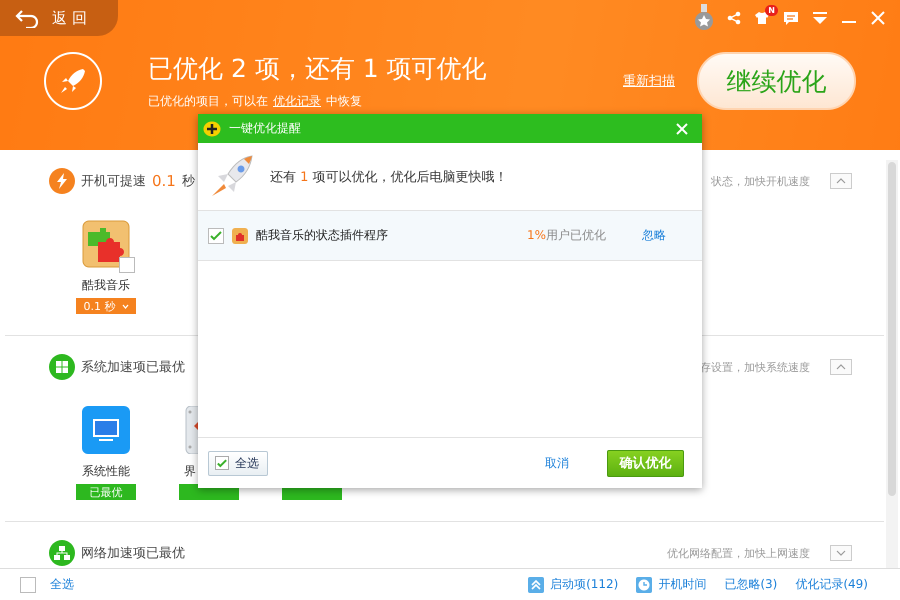  I want to click on dialog-message: 还有 1 项可以优化，优化后电脑更快哦！, so click(389, 177).